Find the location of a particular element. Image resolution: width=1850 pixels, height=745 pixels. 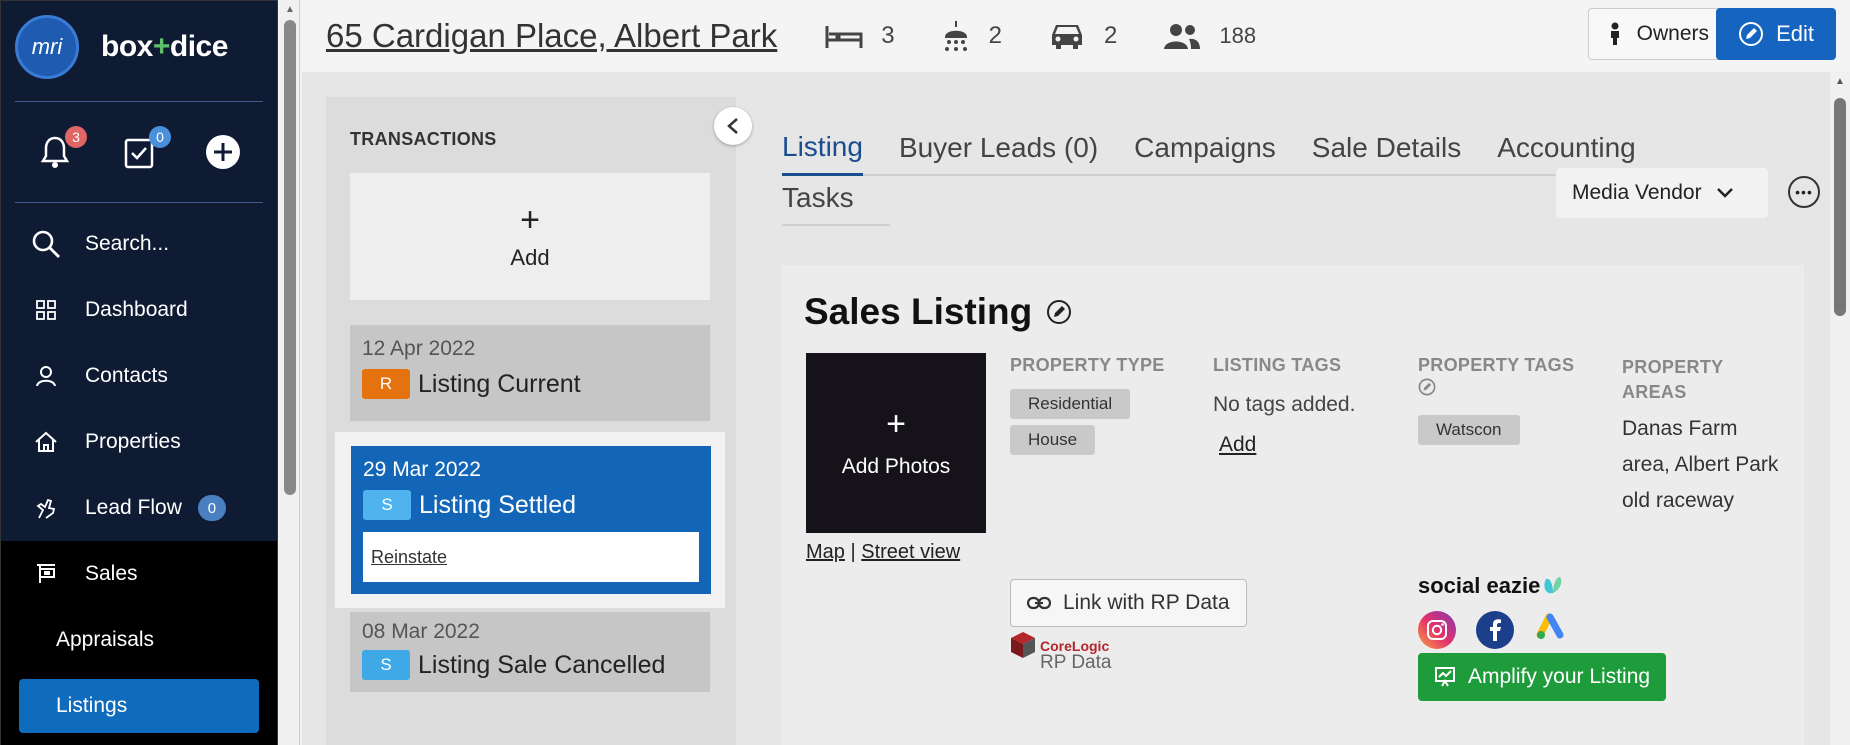

bathrooms-stat: 2 is located at coordinates (971, 36).